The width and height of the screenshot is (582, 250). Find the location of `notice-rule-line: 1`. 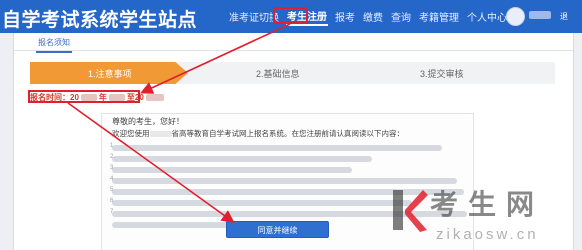

notice-rule-line: 1 is located at coordinates (276, 147).